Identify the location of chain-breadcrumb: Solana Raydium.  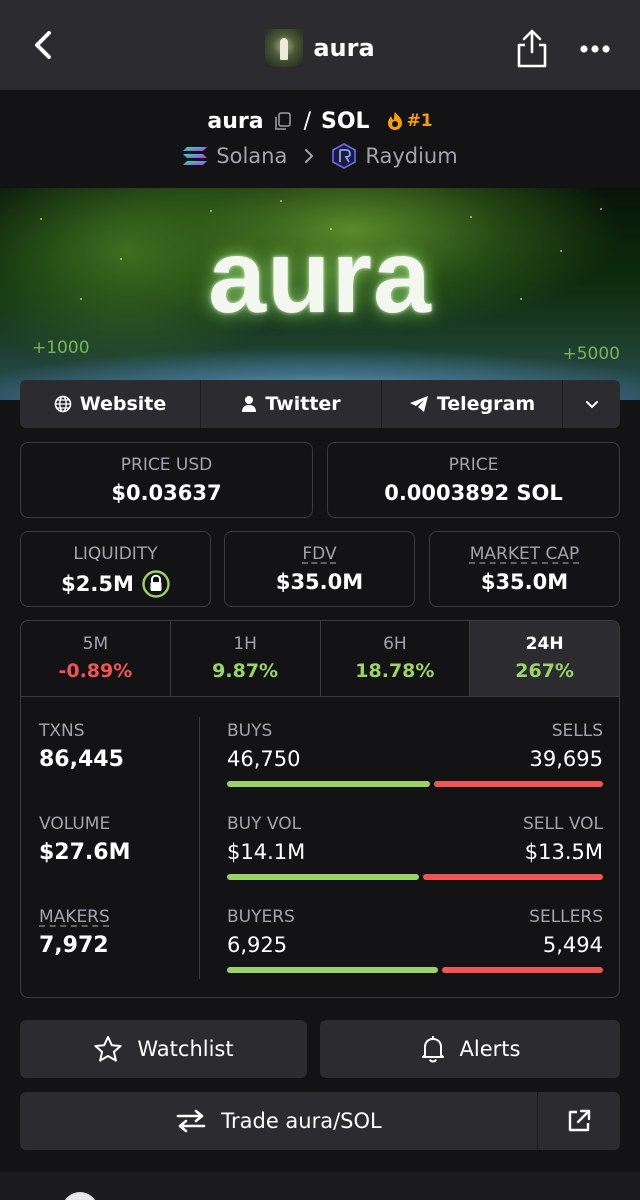
(320, 156).